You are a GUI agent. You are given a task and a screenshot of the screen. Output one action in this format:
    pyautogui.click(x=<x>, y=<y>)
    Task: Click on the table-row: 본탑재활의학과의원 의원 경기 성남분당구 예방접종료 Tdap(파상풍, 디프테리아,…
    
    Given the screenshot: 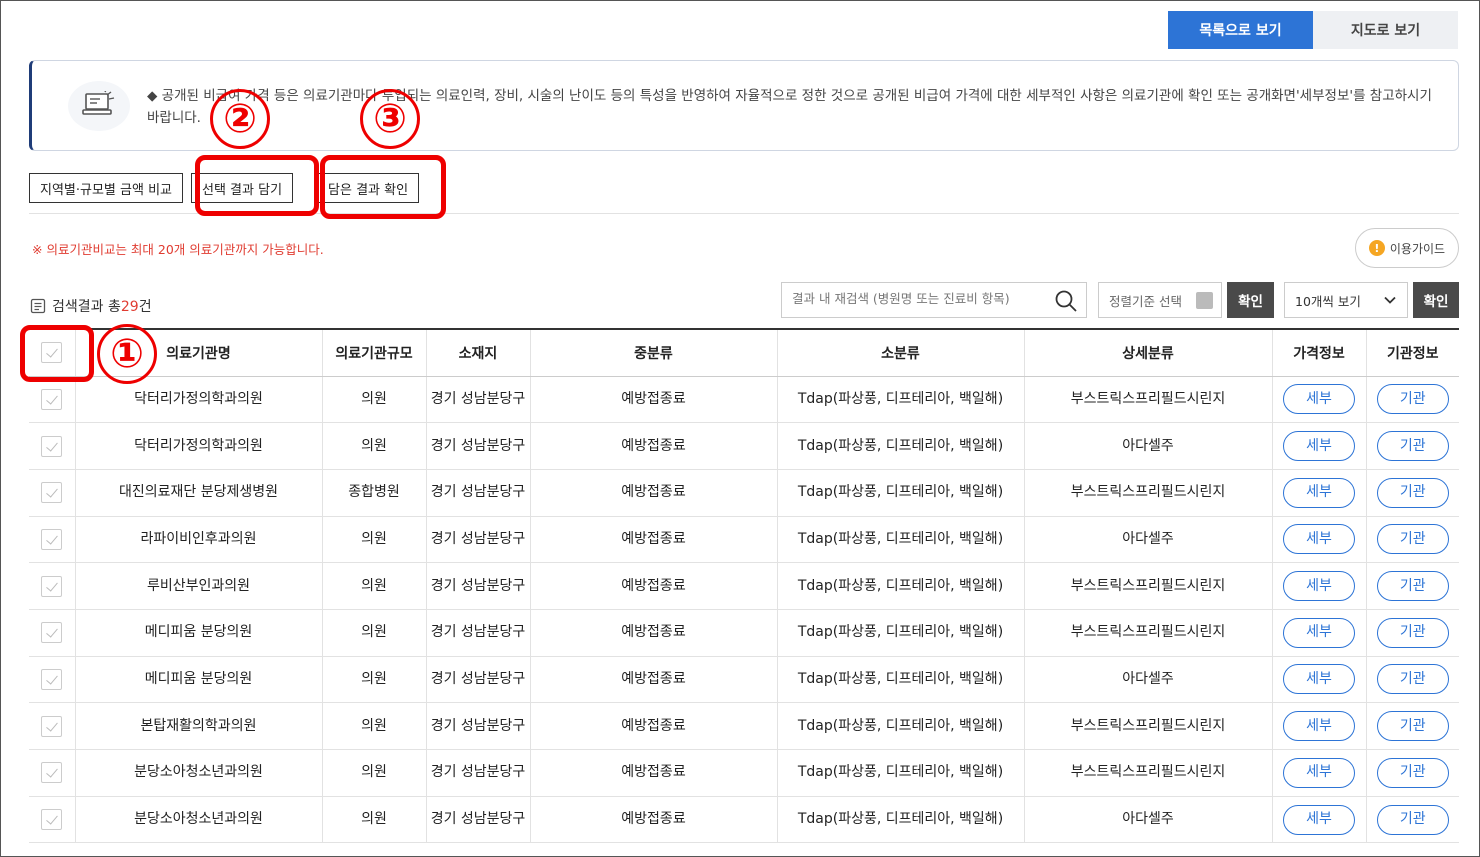 What is the action you would take?
    pyautogui.click(x=744, y=726)
    